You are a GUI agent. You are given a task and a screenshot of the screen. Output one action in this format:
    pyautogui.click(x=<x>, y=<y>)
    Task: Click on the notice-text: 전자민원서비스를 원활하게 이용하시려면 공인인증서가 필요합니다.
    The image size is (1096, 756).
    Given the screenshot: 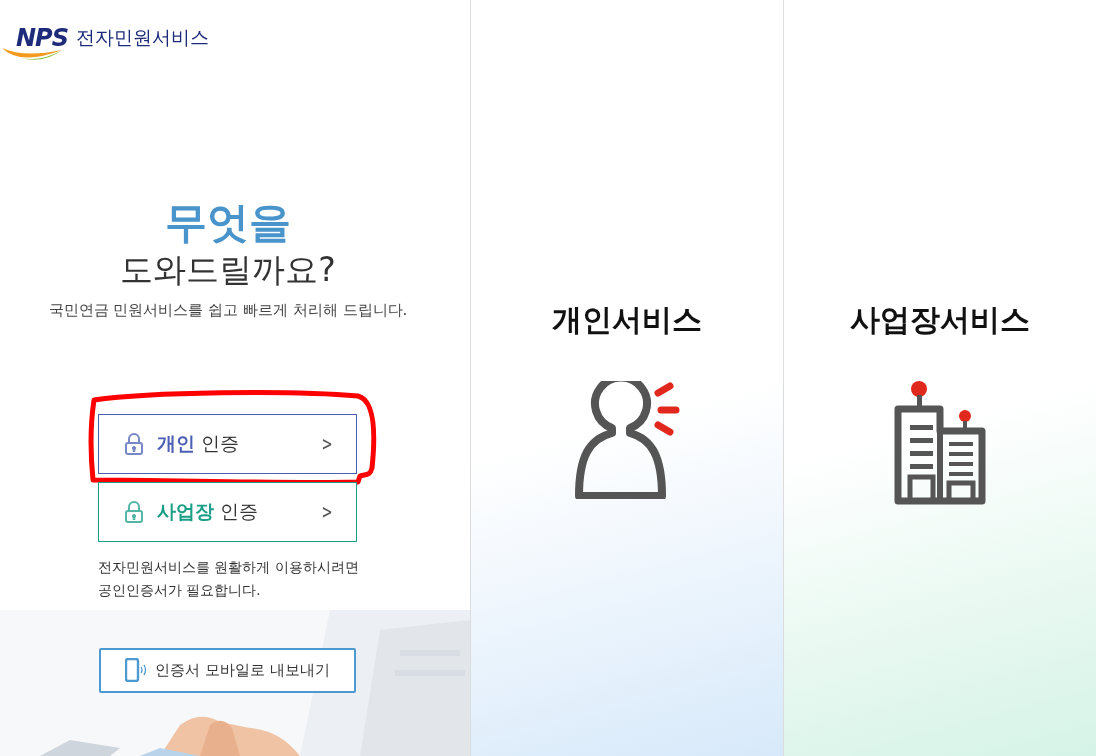 What is the action you would take?
    pyautogui.click(x=229, y=578)
    